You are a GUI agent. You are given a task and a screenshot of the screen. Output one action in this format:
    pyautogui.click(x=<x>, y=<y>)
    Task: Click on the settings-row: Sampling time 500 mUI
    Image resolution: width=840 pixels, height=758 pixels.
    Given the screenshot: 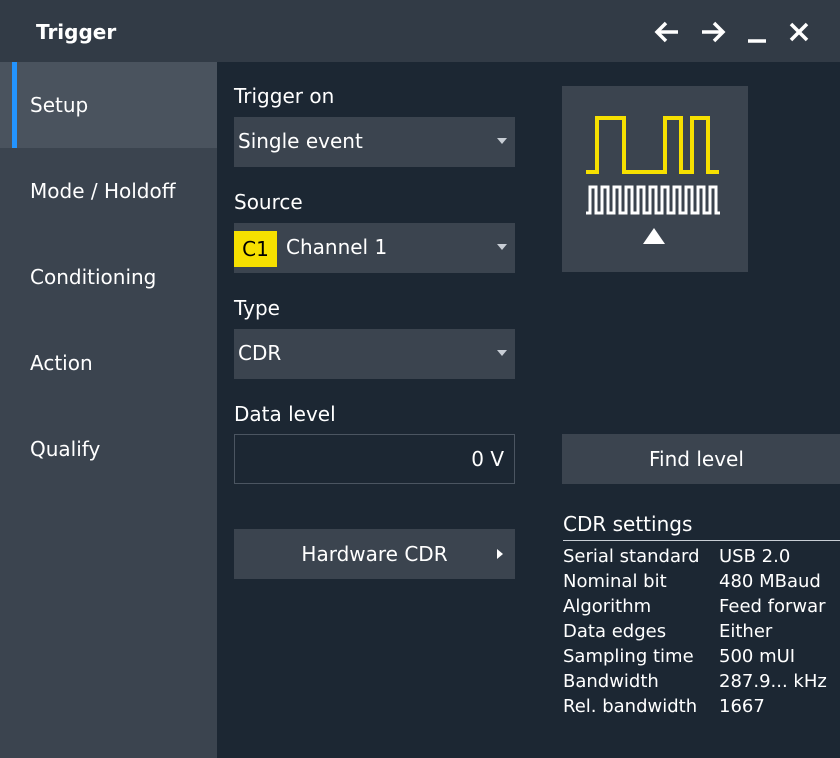 What is the action you would take?
    pyautogui.click(x=701, y=659)
    